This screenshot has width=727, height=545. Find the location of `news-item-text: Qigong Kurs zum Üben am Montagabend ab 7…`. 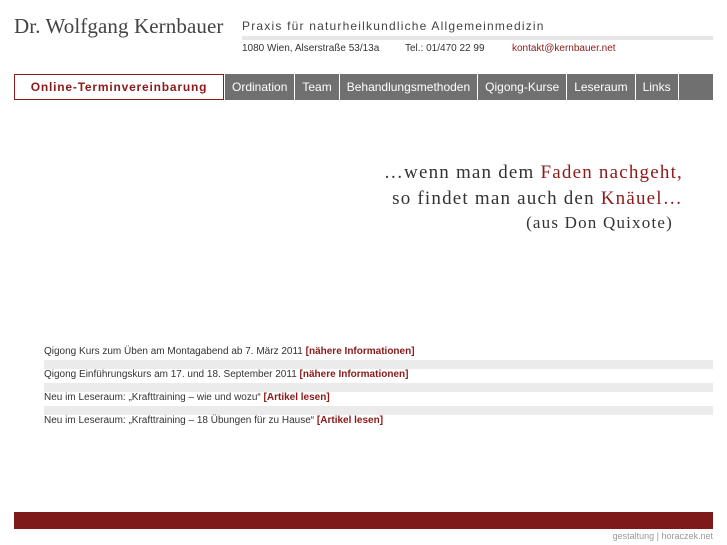

news-item-text: Qigong Kurs zum Üben am Montagabend ab 7… is located at coordinates (175, 351).